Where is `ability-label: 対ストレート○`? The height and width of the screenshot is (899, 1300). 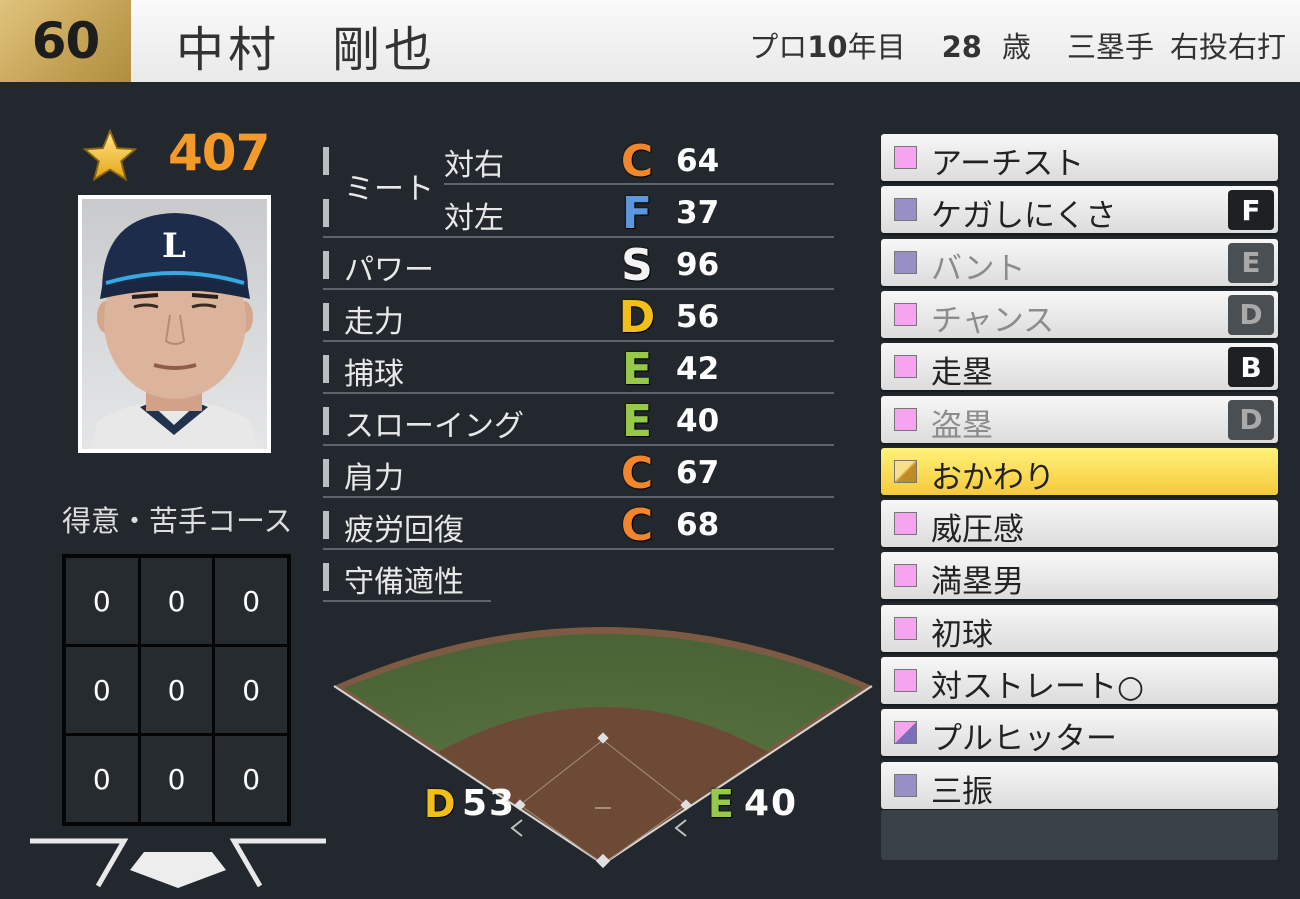
ability-label: 対ストレート○ is located at coordinates (1038, 687).